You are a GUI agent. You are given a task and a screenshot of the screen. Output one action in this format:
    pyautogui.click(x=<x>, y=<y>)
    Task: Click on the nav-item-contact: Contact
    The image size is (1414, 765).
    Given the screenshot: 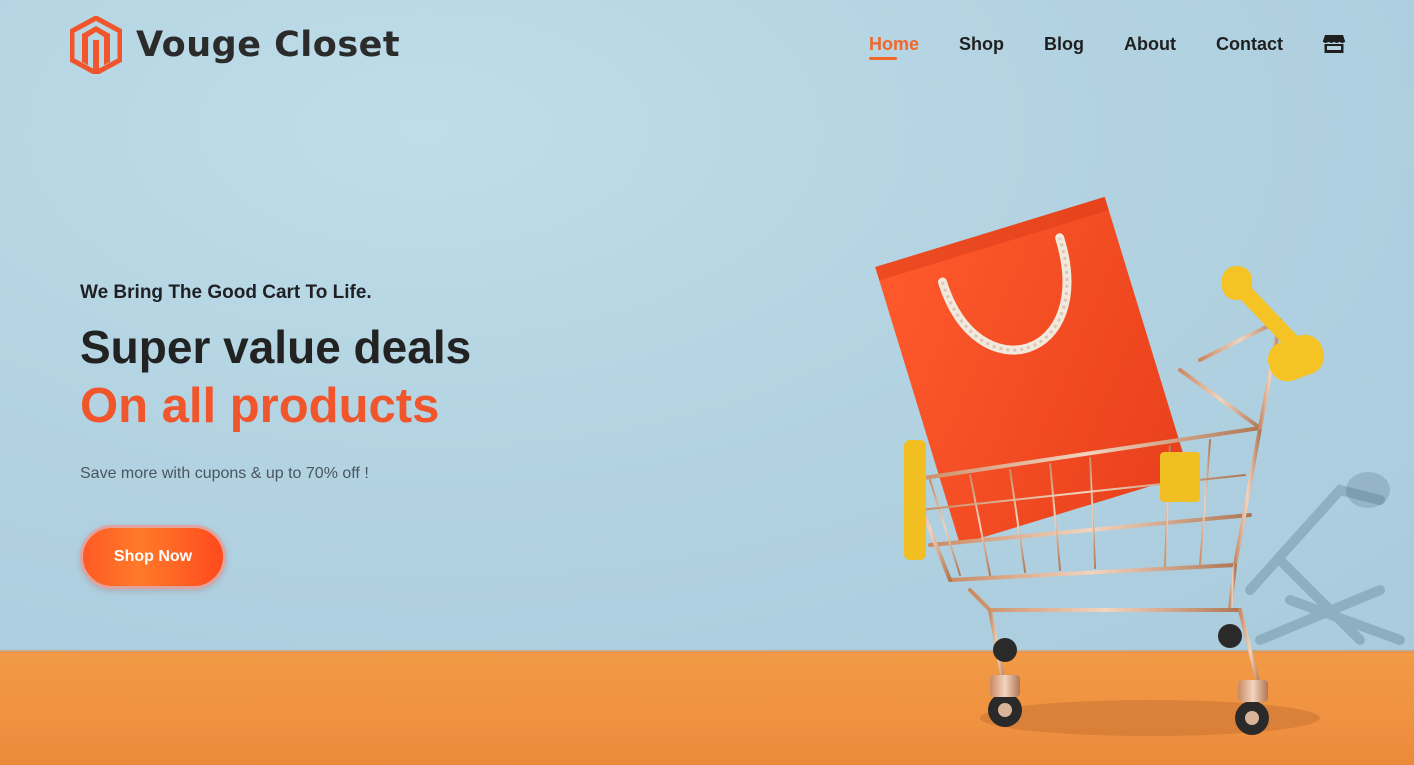 What is the action you would take?
    pyautogui.click(x=1249, y=44)
    